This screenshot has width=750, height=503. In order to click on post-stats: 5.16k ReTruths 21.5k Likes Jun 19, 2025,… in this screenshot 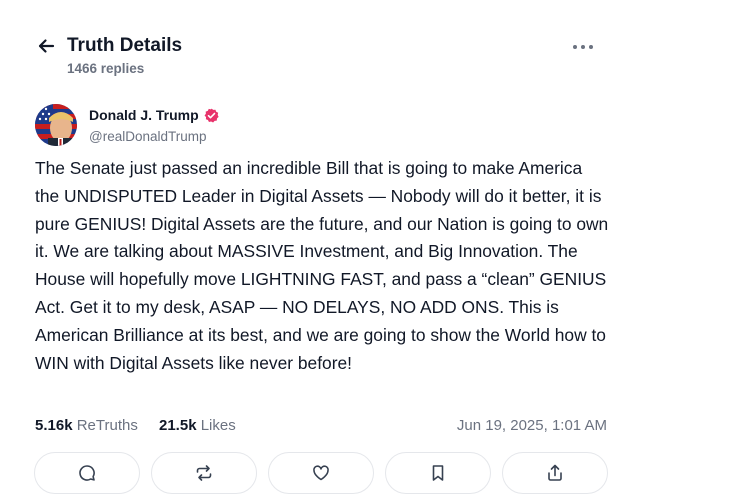, I will do `click(321, 427)`.